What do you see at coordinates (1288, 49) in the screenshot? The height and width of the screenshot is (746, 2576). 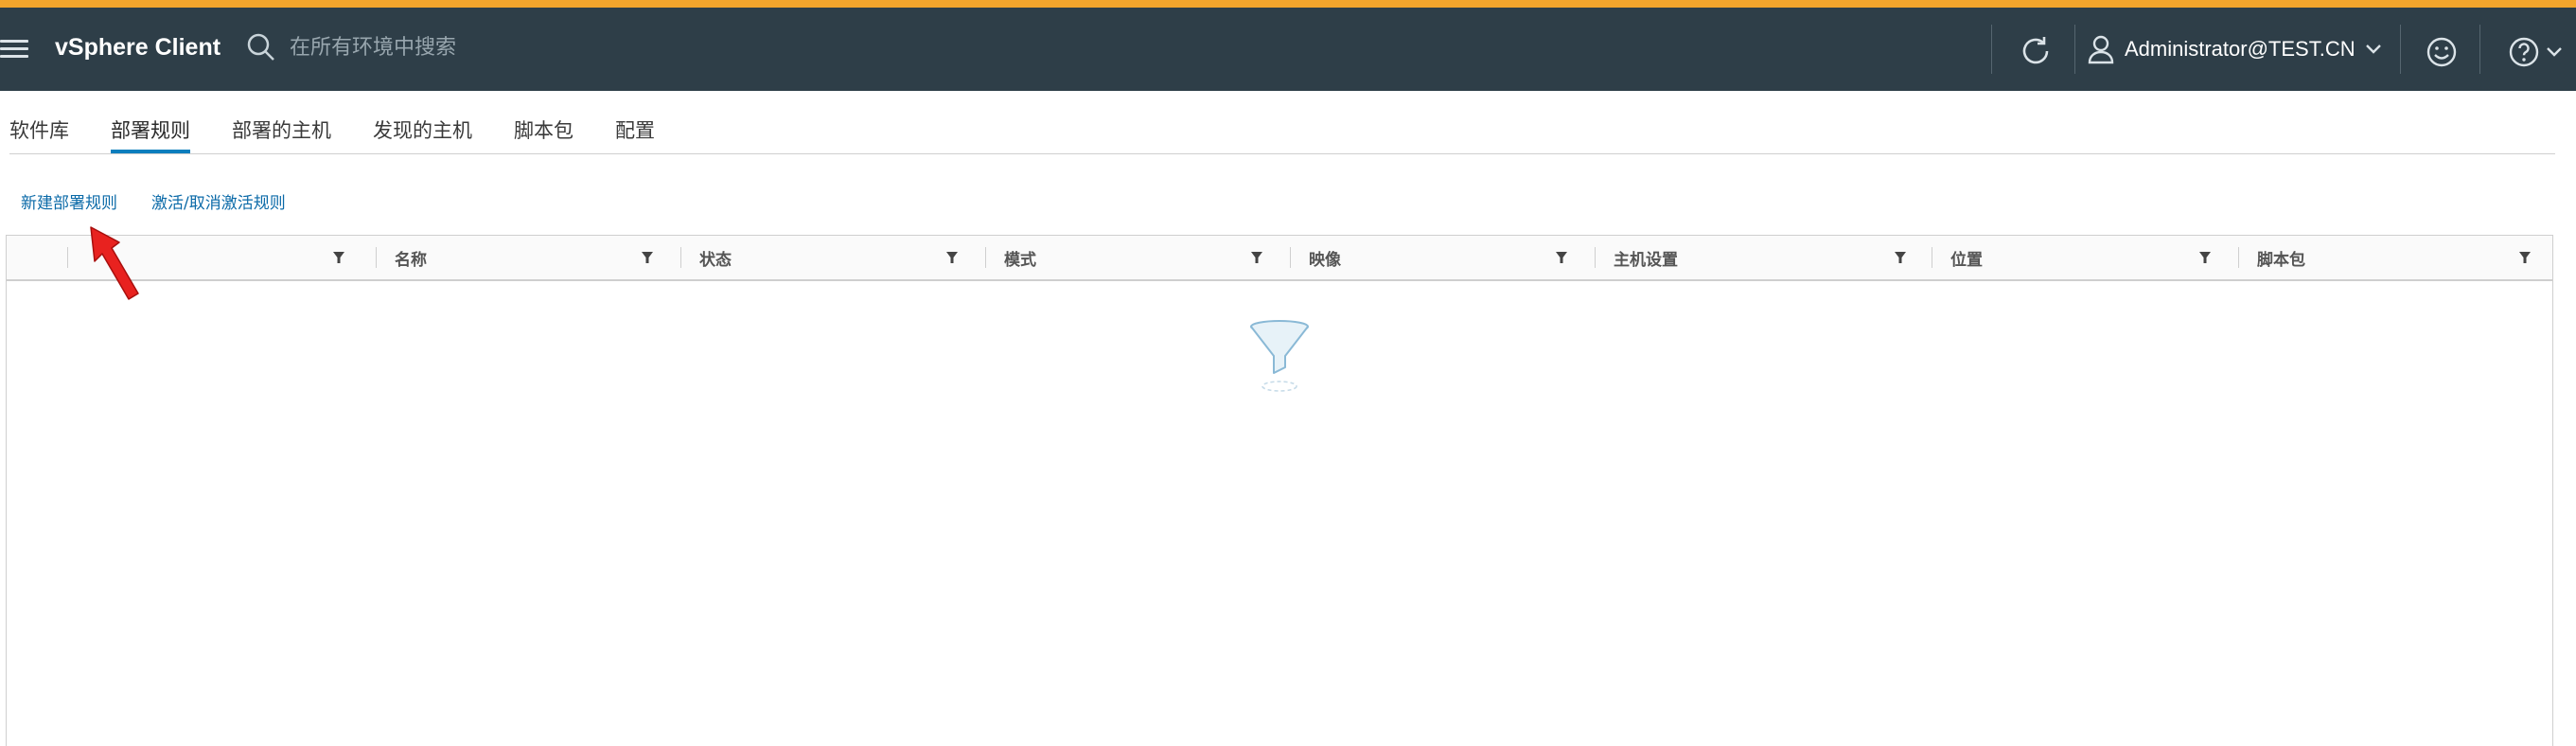 I see `top-header: vSphere Client Administrator@TEST.CN` at bounding box center [1288, 49].